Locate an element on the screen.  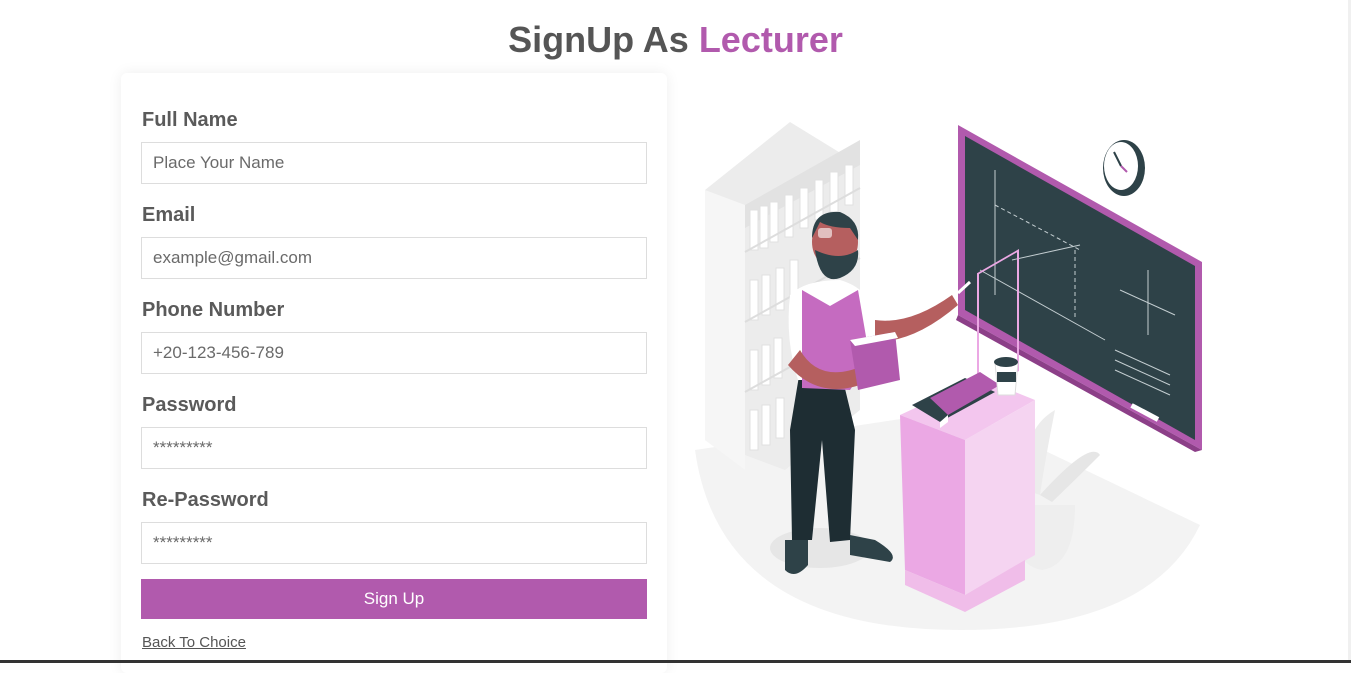
title-accent: Lecturer is located at coordinates (770, 39).